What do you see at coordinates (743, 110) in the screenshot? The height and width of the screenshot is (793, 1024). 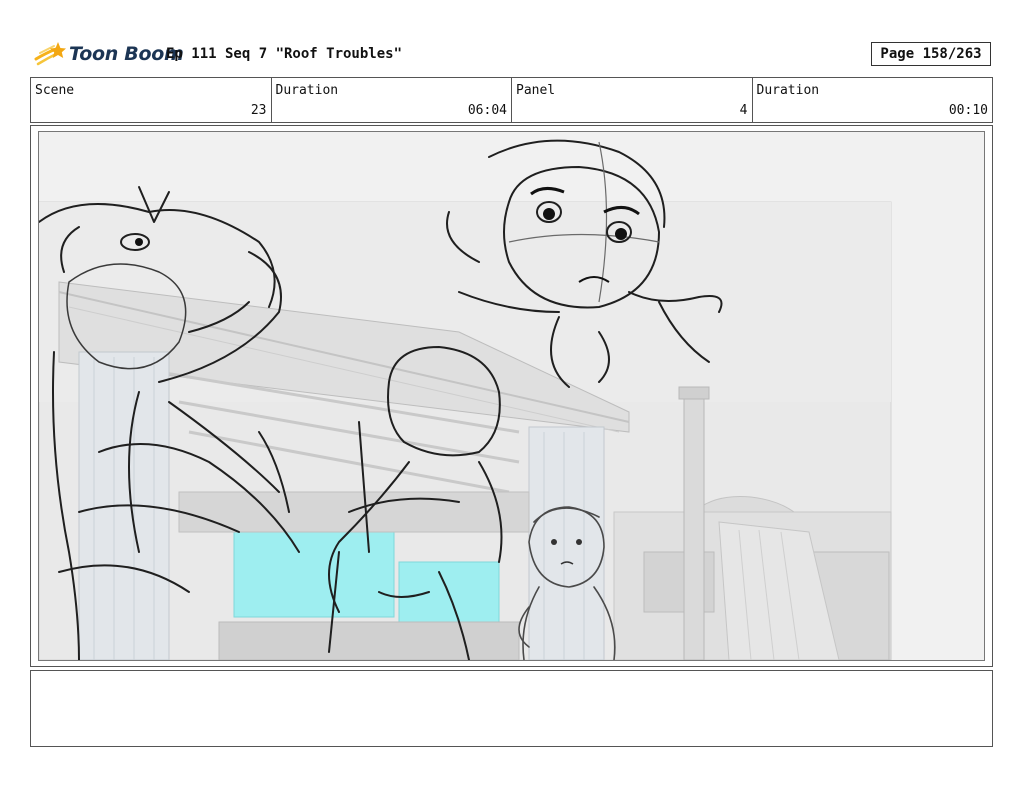 I see `panel-value: 4` at bounding box center [743, 110].